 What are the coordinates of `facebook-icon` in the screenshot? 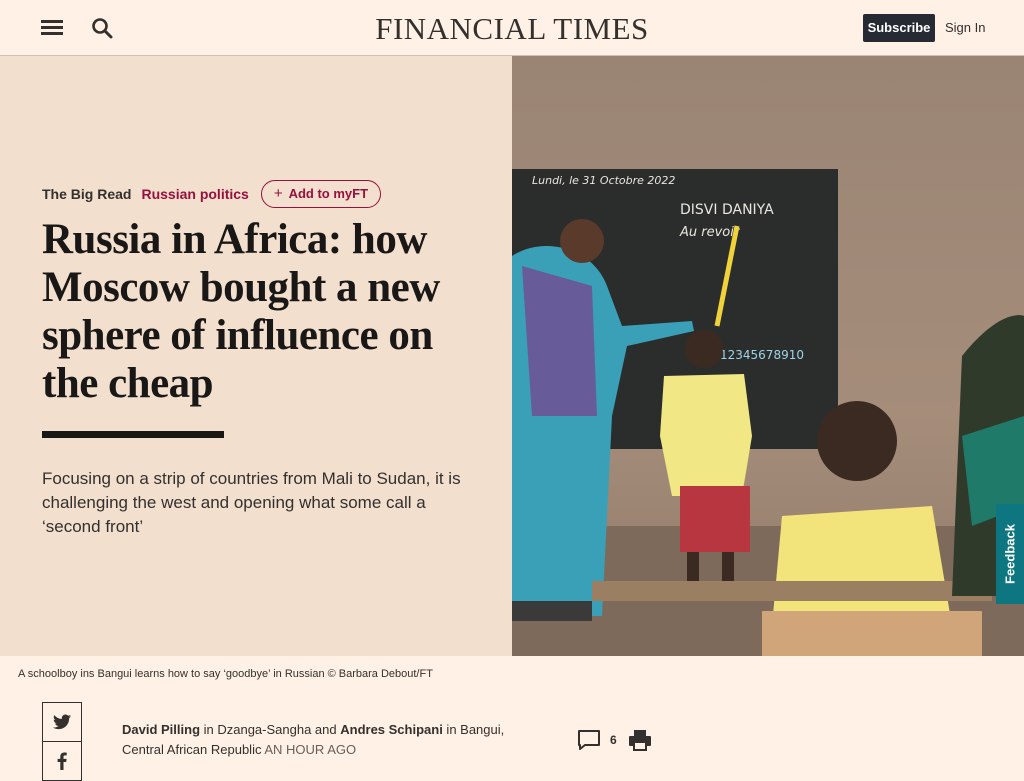 It's located at (62, 761).